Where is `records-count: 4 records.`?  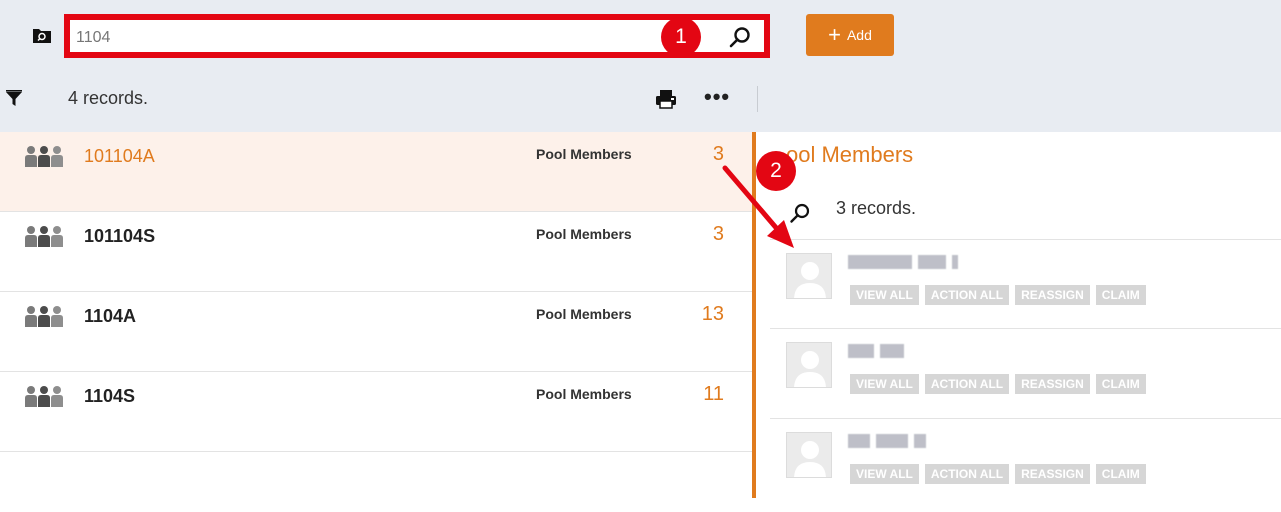
records-count: 4 records. is located at coordinates (108, 98).